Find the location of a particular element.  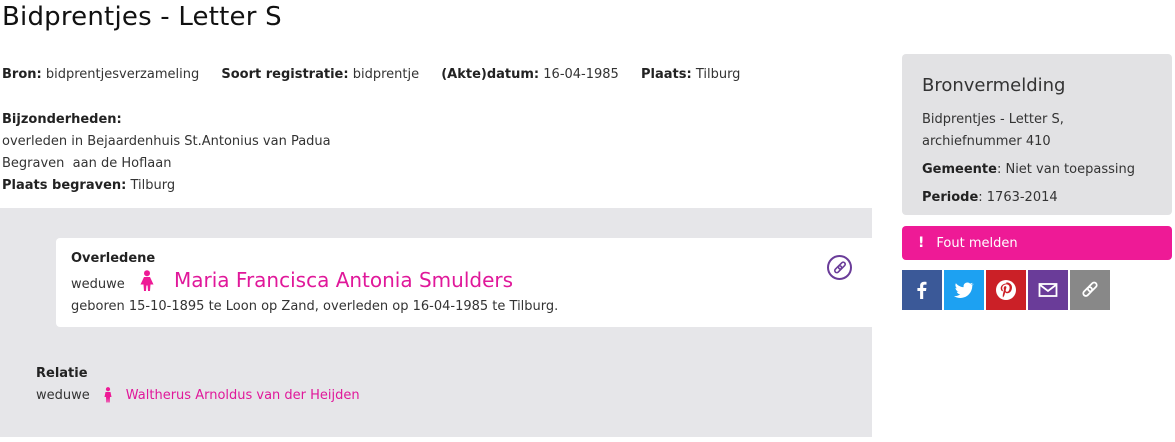

report-error-label: Fout melden is located at coordinates (977, 243).